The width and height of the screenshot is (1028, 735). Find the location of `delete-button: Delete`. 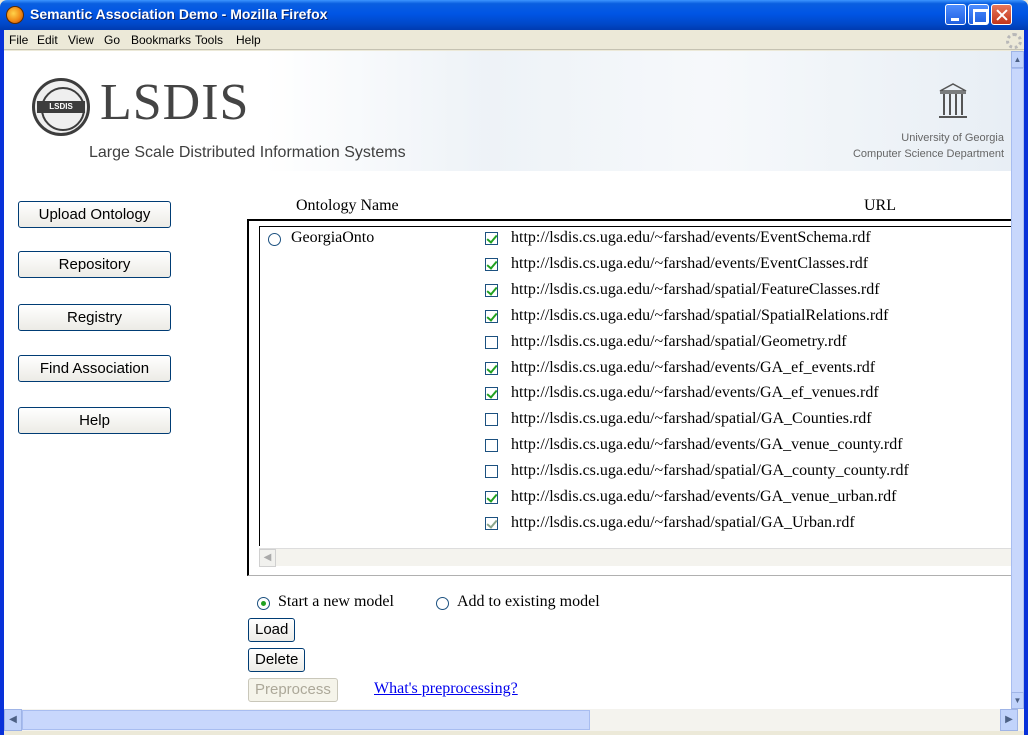

delete-button: Delete is located at coordinates (277, 660).